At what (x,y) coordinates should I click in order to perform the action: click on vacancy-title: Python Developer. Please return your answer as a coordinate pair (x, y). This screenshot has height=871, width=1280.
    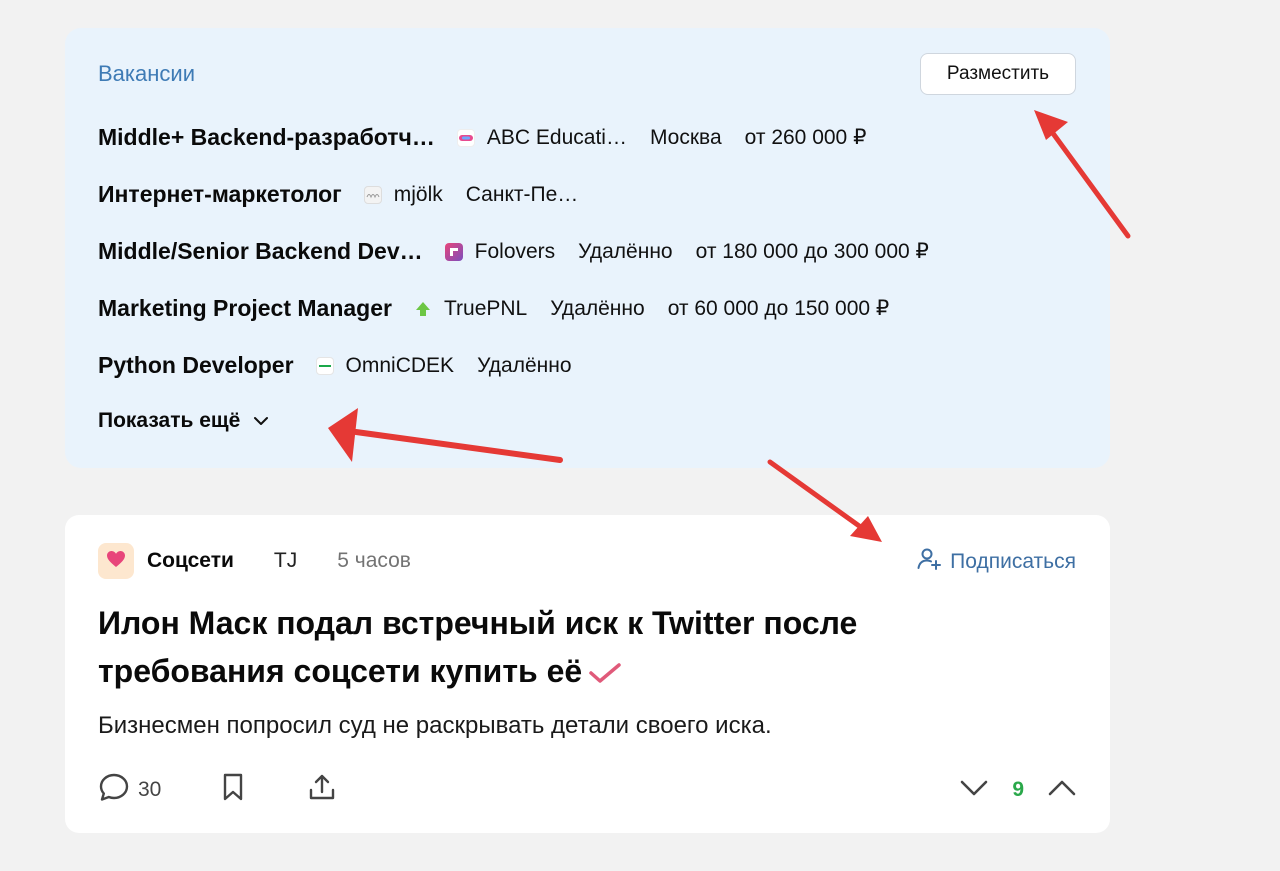
    Looking at the image, I should click on (196, 365).